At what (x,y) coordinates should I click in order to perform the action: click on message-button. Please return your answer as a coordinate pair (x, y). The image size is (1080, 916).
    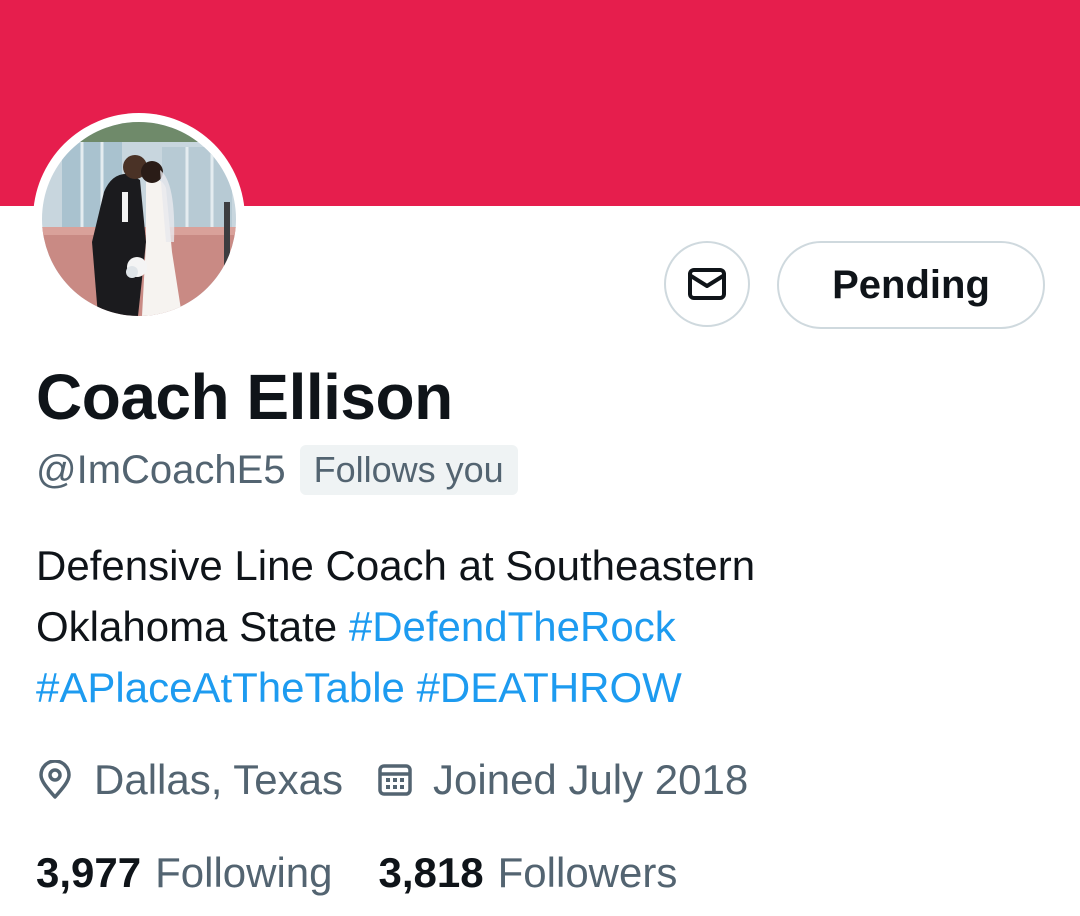
    Looking at the image, I should click on (707, 284).